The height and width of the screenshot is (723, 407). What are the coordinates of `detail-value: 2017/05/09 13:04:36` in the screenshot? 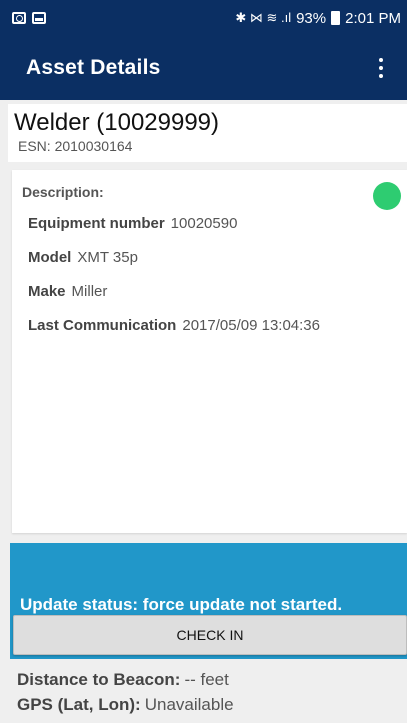 It's located at (251, 325).